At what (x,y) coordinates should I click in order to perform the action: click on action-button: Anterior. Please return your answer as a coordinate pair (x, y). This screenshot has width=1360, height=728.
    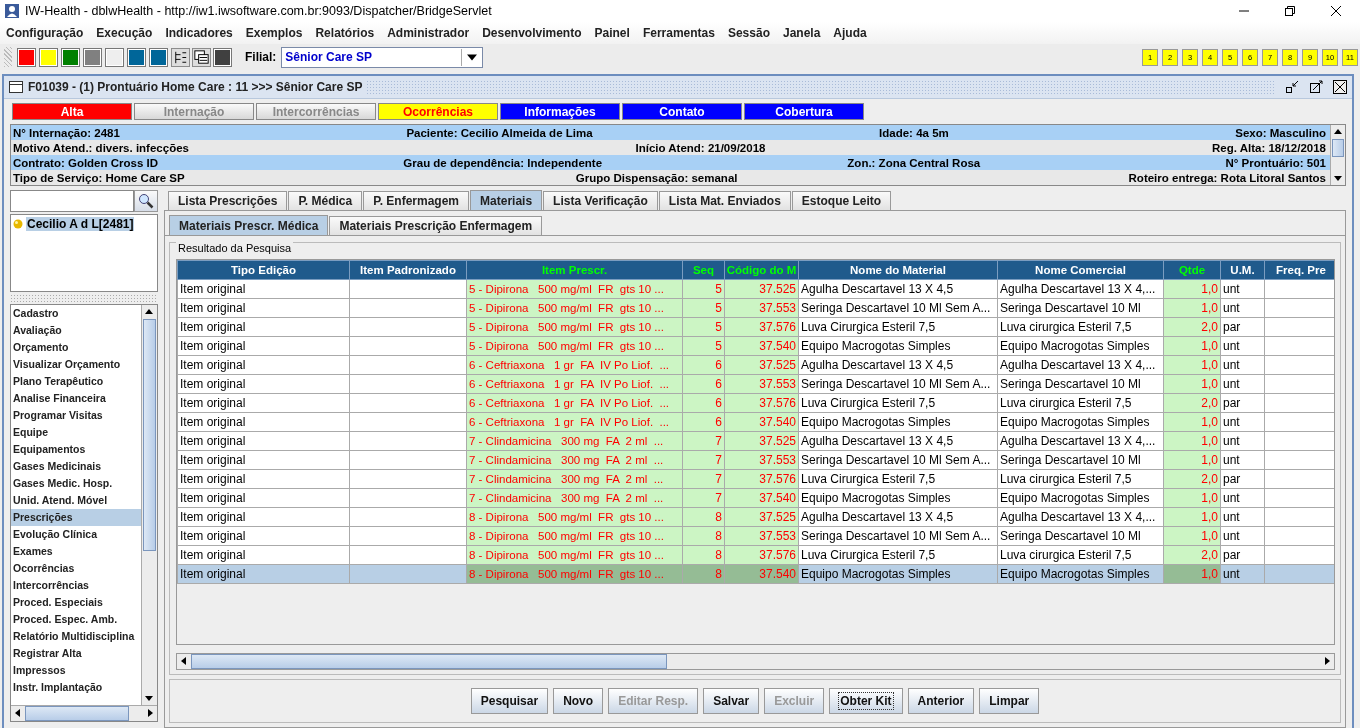
    Looking at the image, I should click on (941, 701).